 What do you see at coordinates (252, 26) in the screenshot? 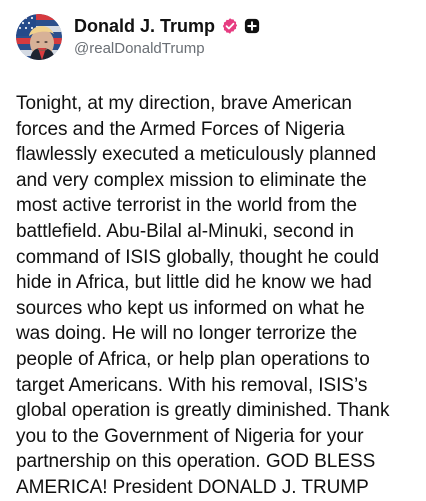
I see `plus-square-icon` at bounding box center [252, 26].